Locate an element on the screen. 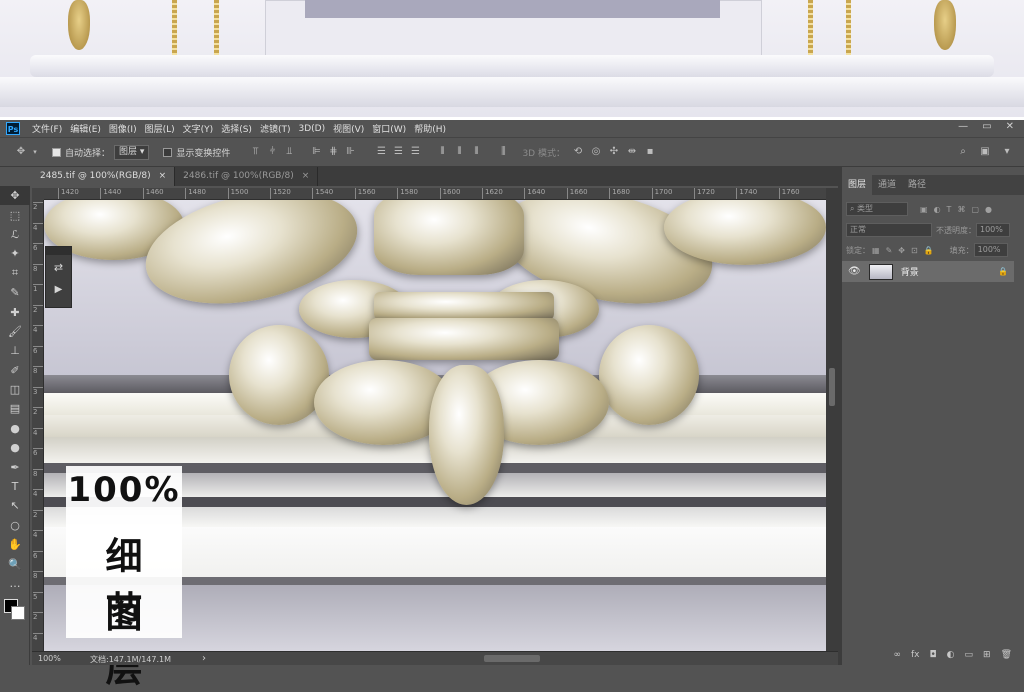 The image size is (1024, 692). eyedropper-icon: ✎ is located at coordinates (15, 292).